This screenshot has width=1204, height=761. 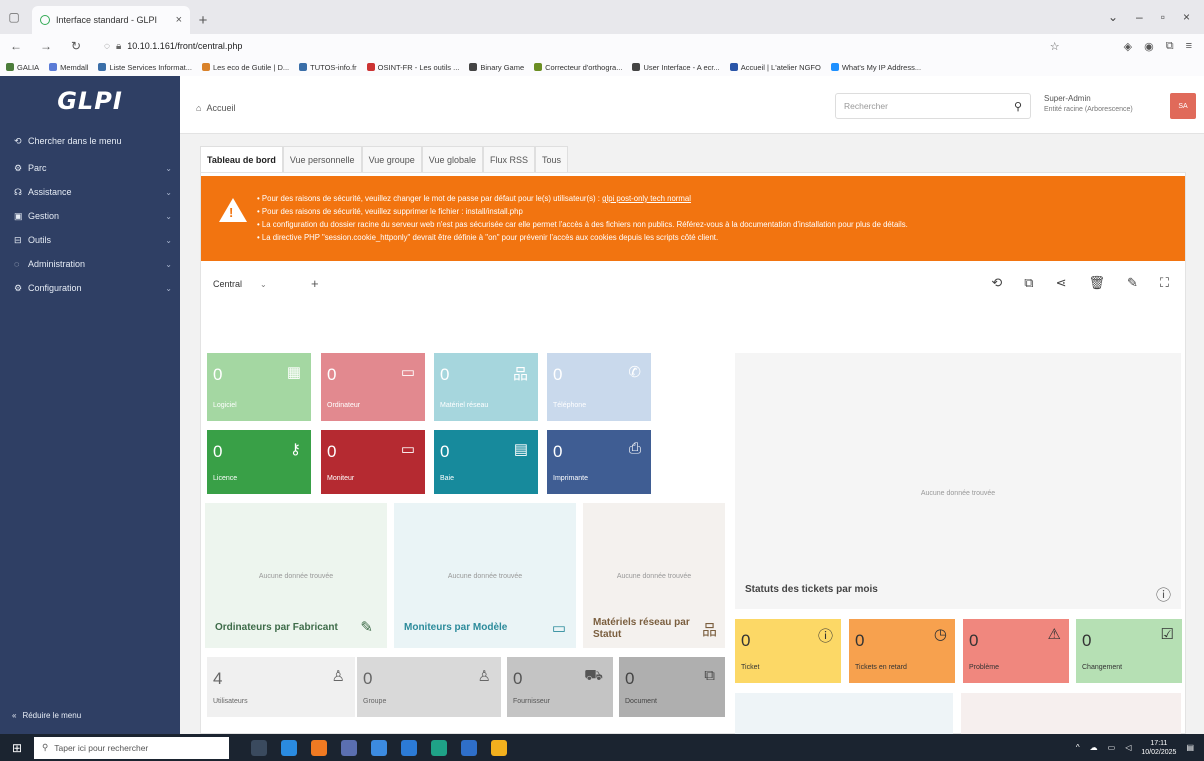 I want to click on edit-icon: ✎, so click(x=1132, y=283).